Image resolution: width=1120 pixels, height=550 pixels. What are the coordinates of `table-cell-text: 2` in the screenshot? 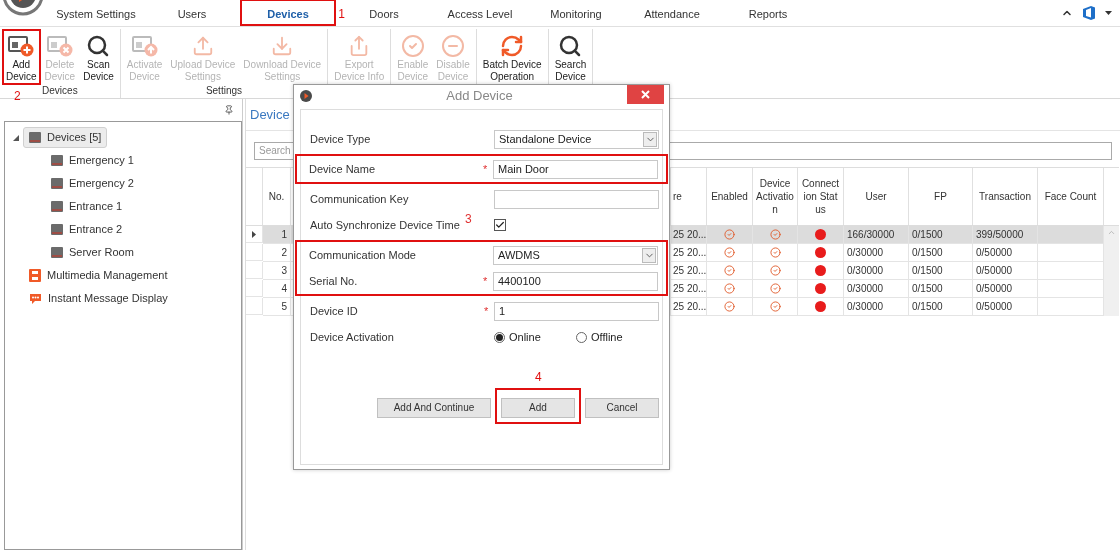 It's located at (284, 253).